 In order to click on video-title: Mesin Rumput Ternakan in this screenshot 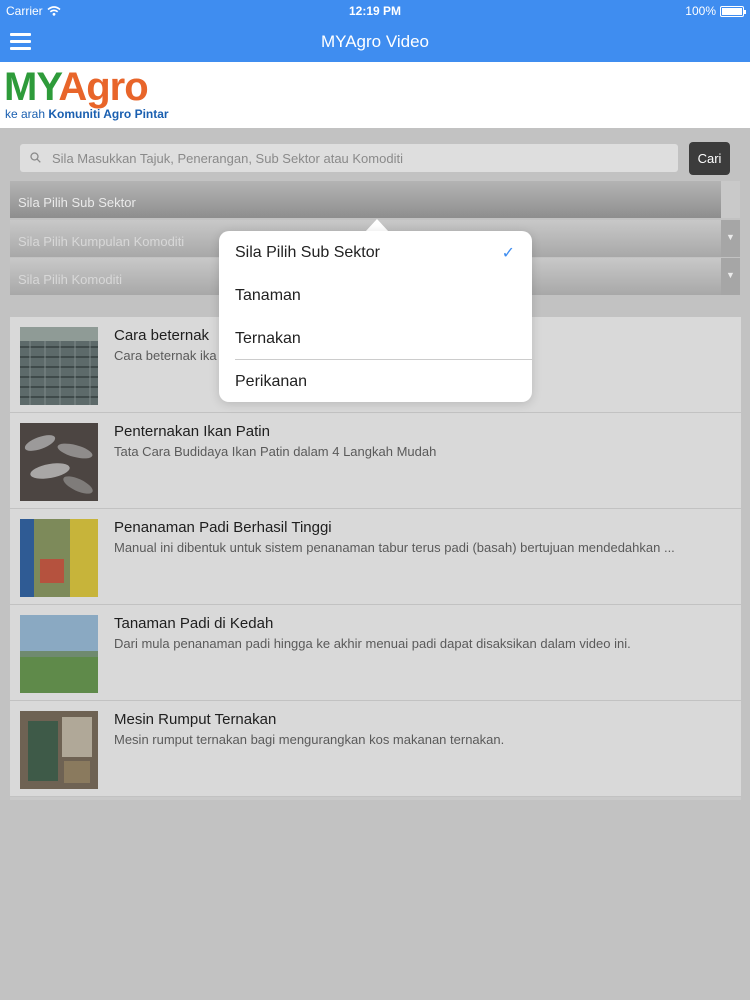, I will do `click(195, 719)`.